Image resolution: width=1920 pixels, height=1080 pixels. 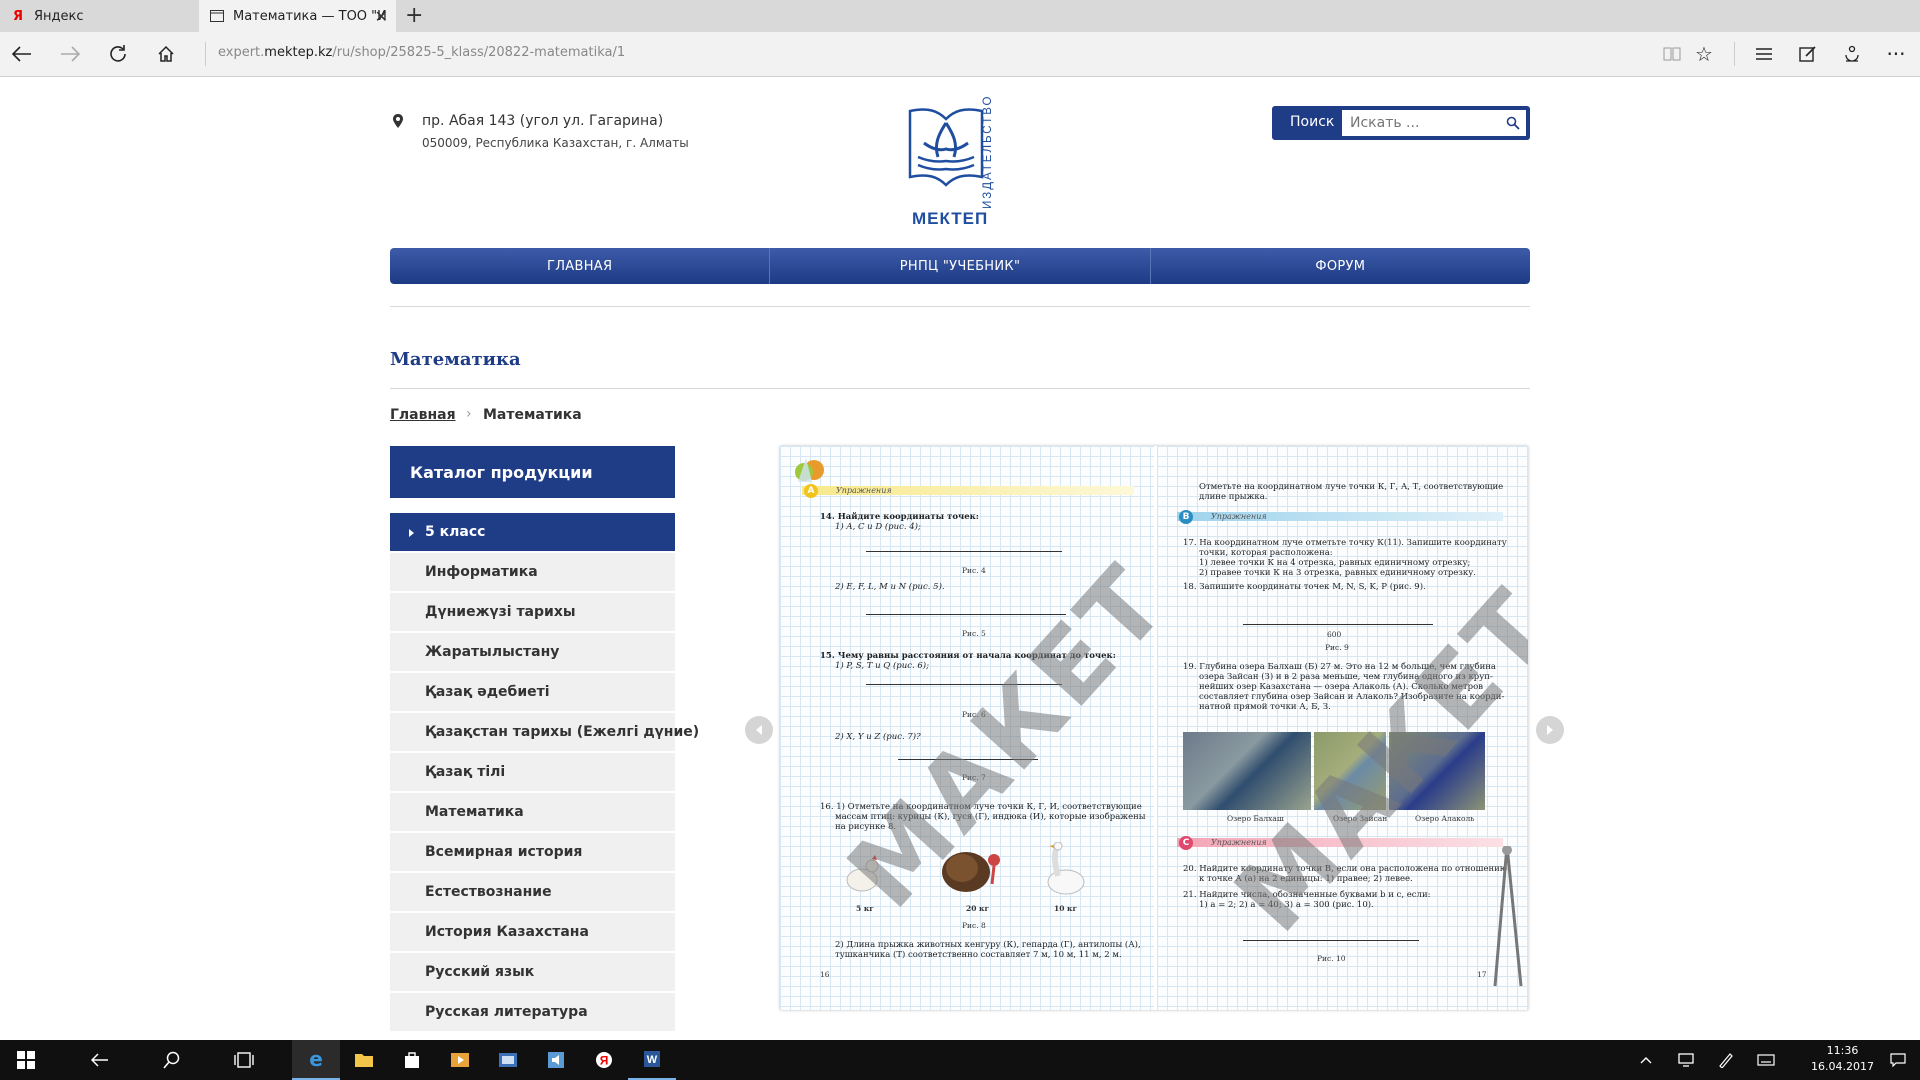 What do you see at coordinates (118, 54) in the screenshot?
I see `refresh-icon` at bounding box center [118, 54].